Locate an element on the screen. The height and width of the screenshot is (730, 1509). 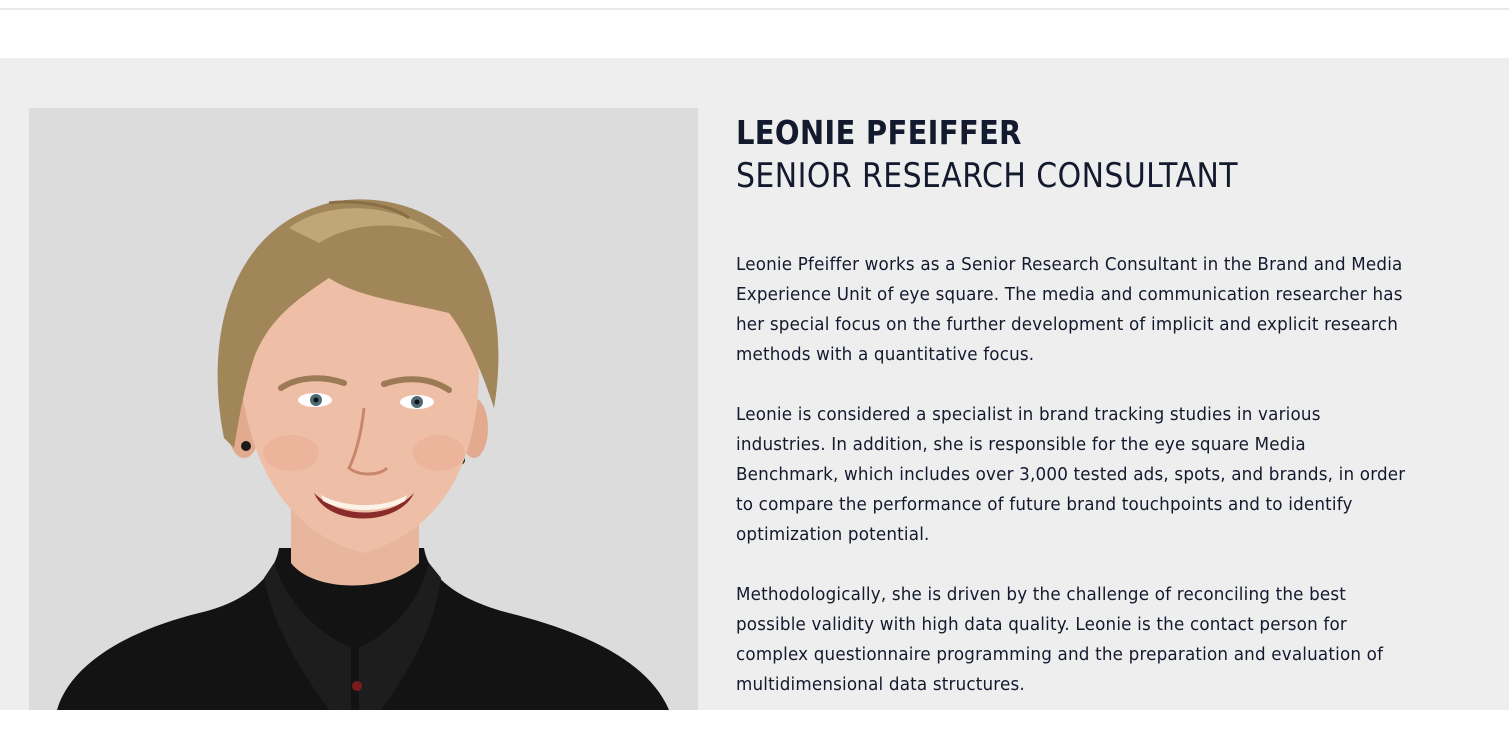
person-role: SENIOR RESEARCH CONSULTANT is located at coordinates (987, 176).